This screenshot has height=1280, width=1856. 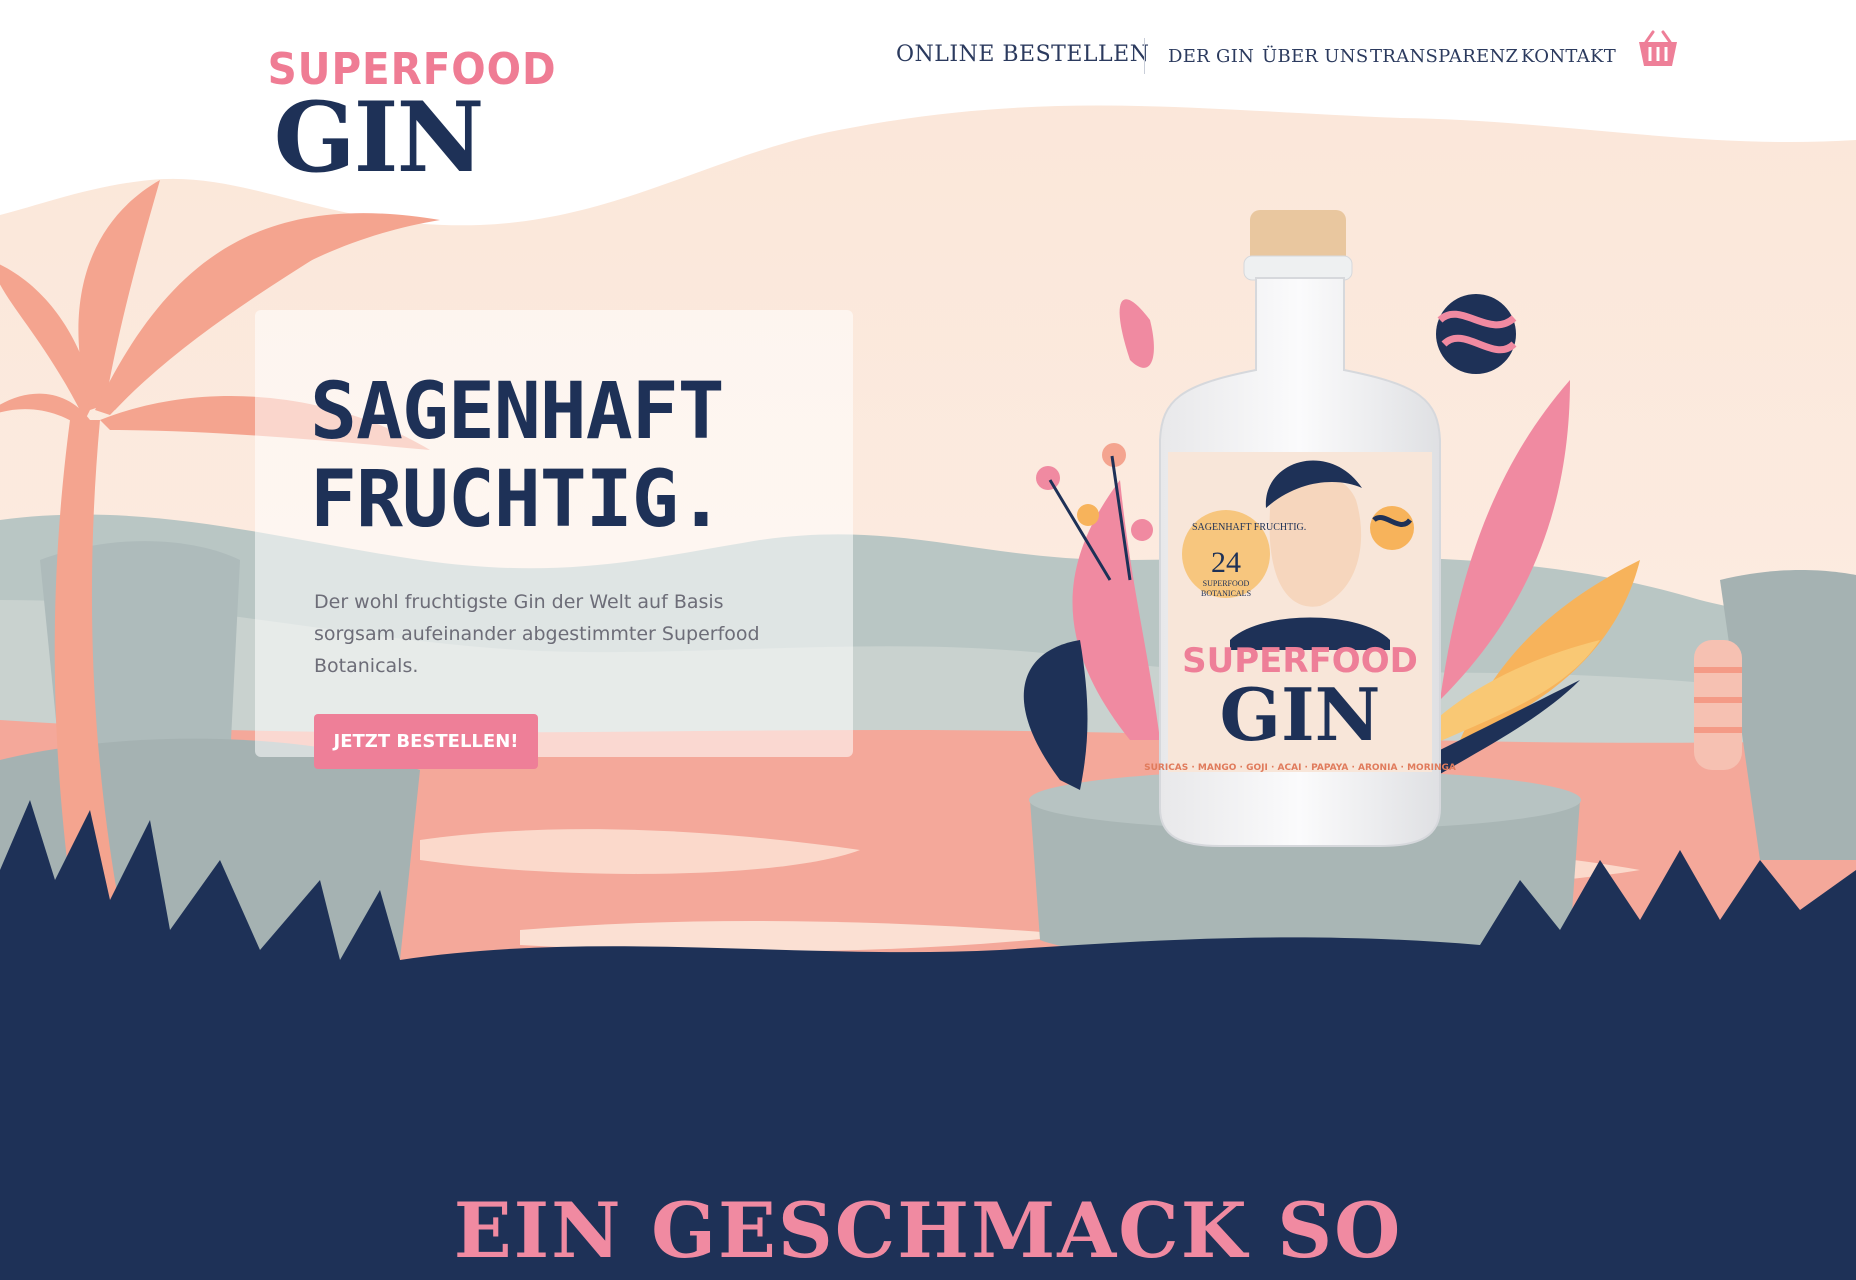 What do you see at coordinates (1658, 50) in the screenshot?
I see `basket-icon` at bounding box center [1658, 50].